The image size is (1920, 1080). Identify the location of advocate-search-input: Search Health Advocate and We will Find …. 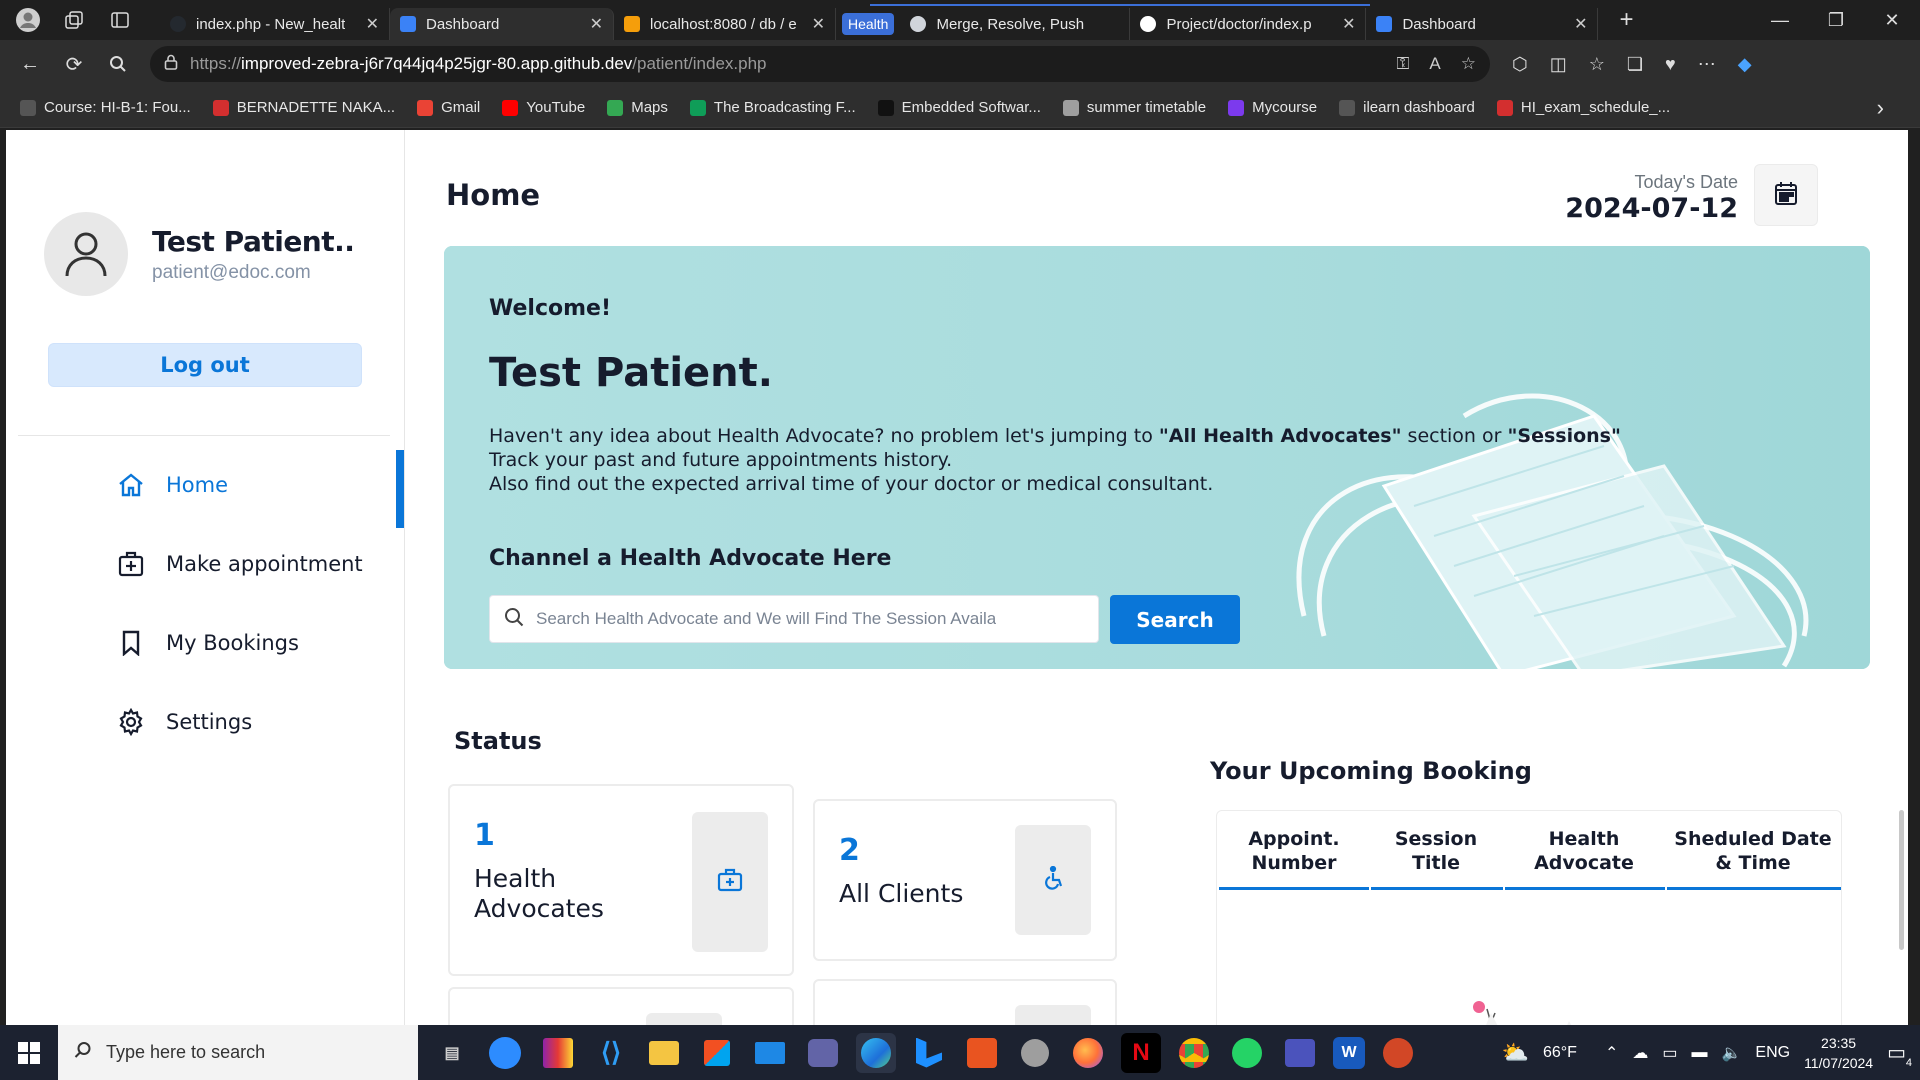
(794, 619).